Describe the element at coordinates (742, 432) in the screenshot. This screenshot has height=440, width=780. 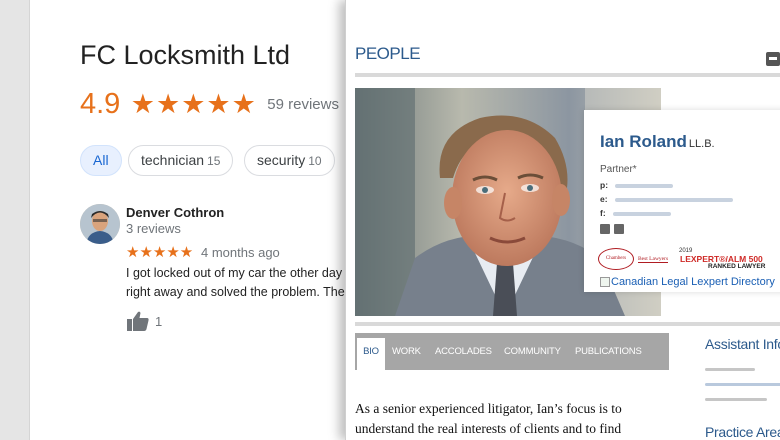
I see `practice-area-heading: Practice Area` at that location.